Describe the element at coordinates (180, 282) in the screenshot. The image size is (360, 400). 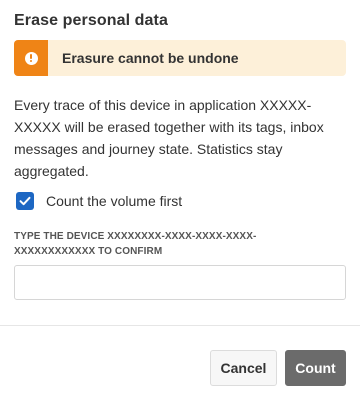
I see `confirm-device-input` at that location.